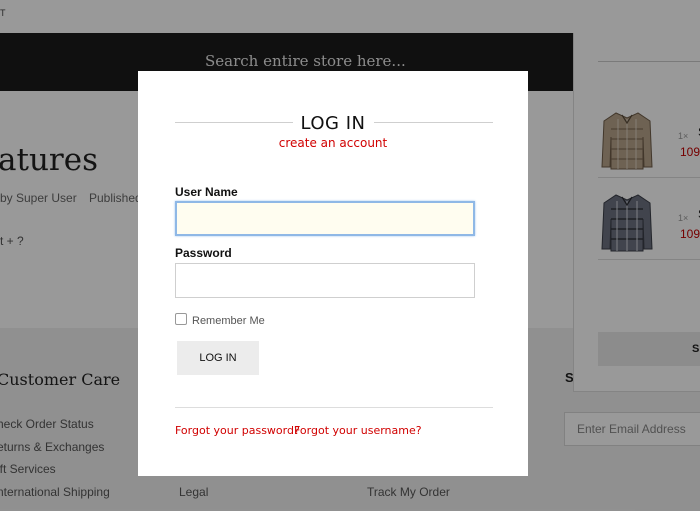 The width and height of the screenshot is (700, 511). What do you see at coordinates (218, 358) in the screenshot?
I see `login-button: LOG IN` at bounding box center [218, 358].